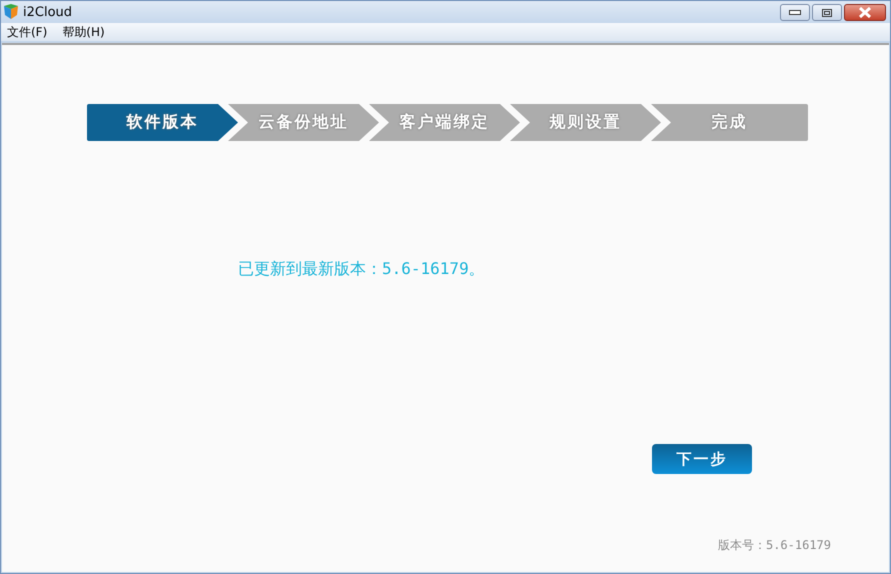  What do you see at coordinates (47, 12) in the screenshot?
I see `window-title: i2Cloud` at bounding box center [47, 12].